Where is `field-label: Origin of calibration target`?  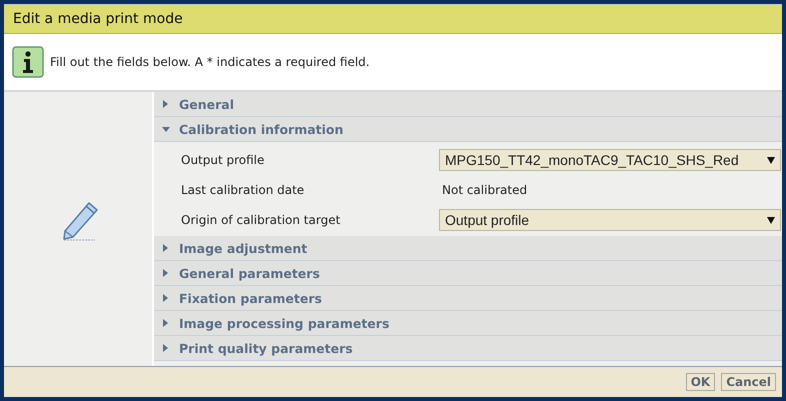
field-label: Origin of calibration target is located at coordinates (261, 220).